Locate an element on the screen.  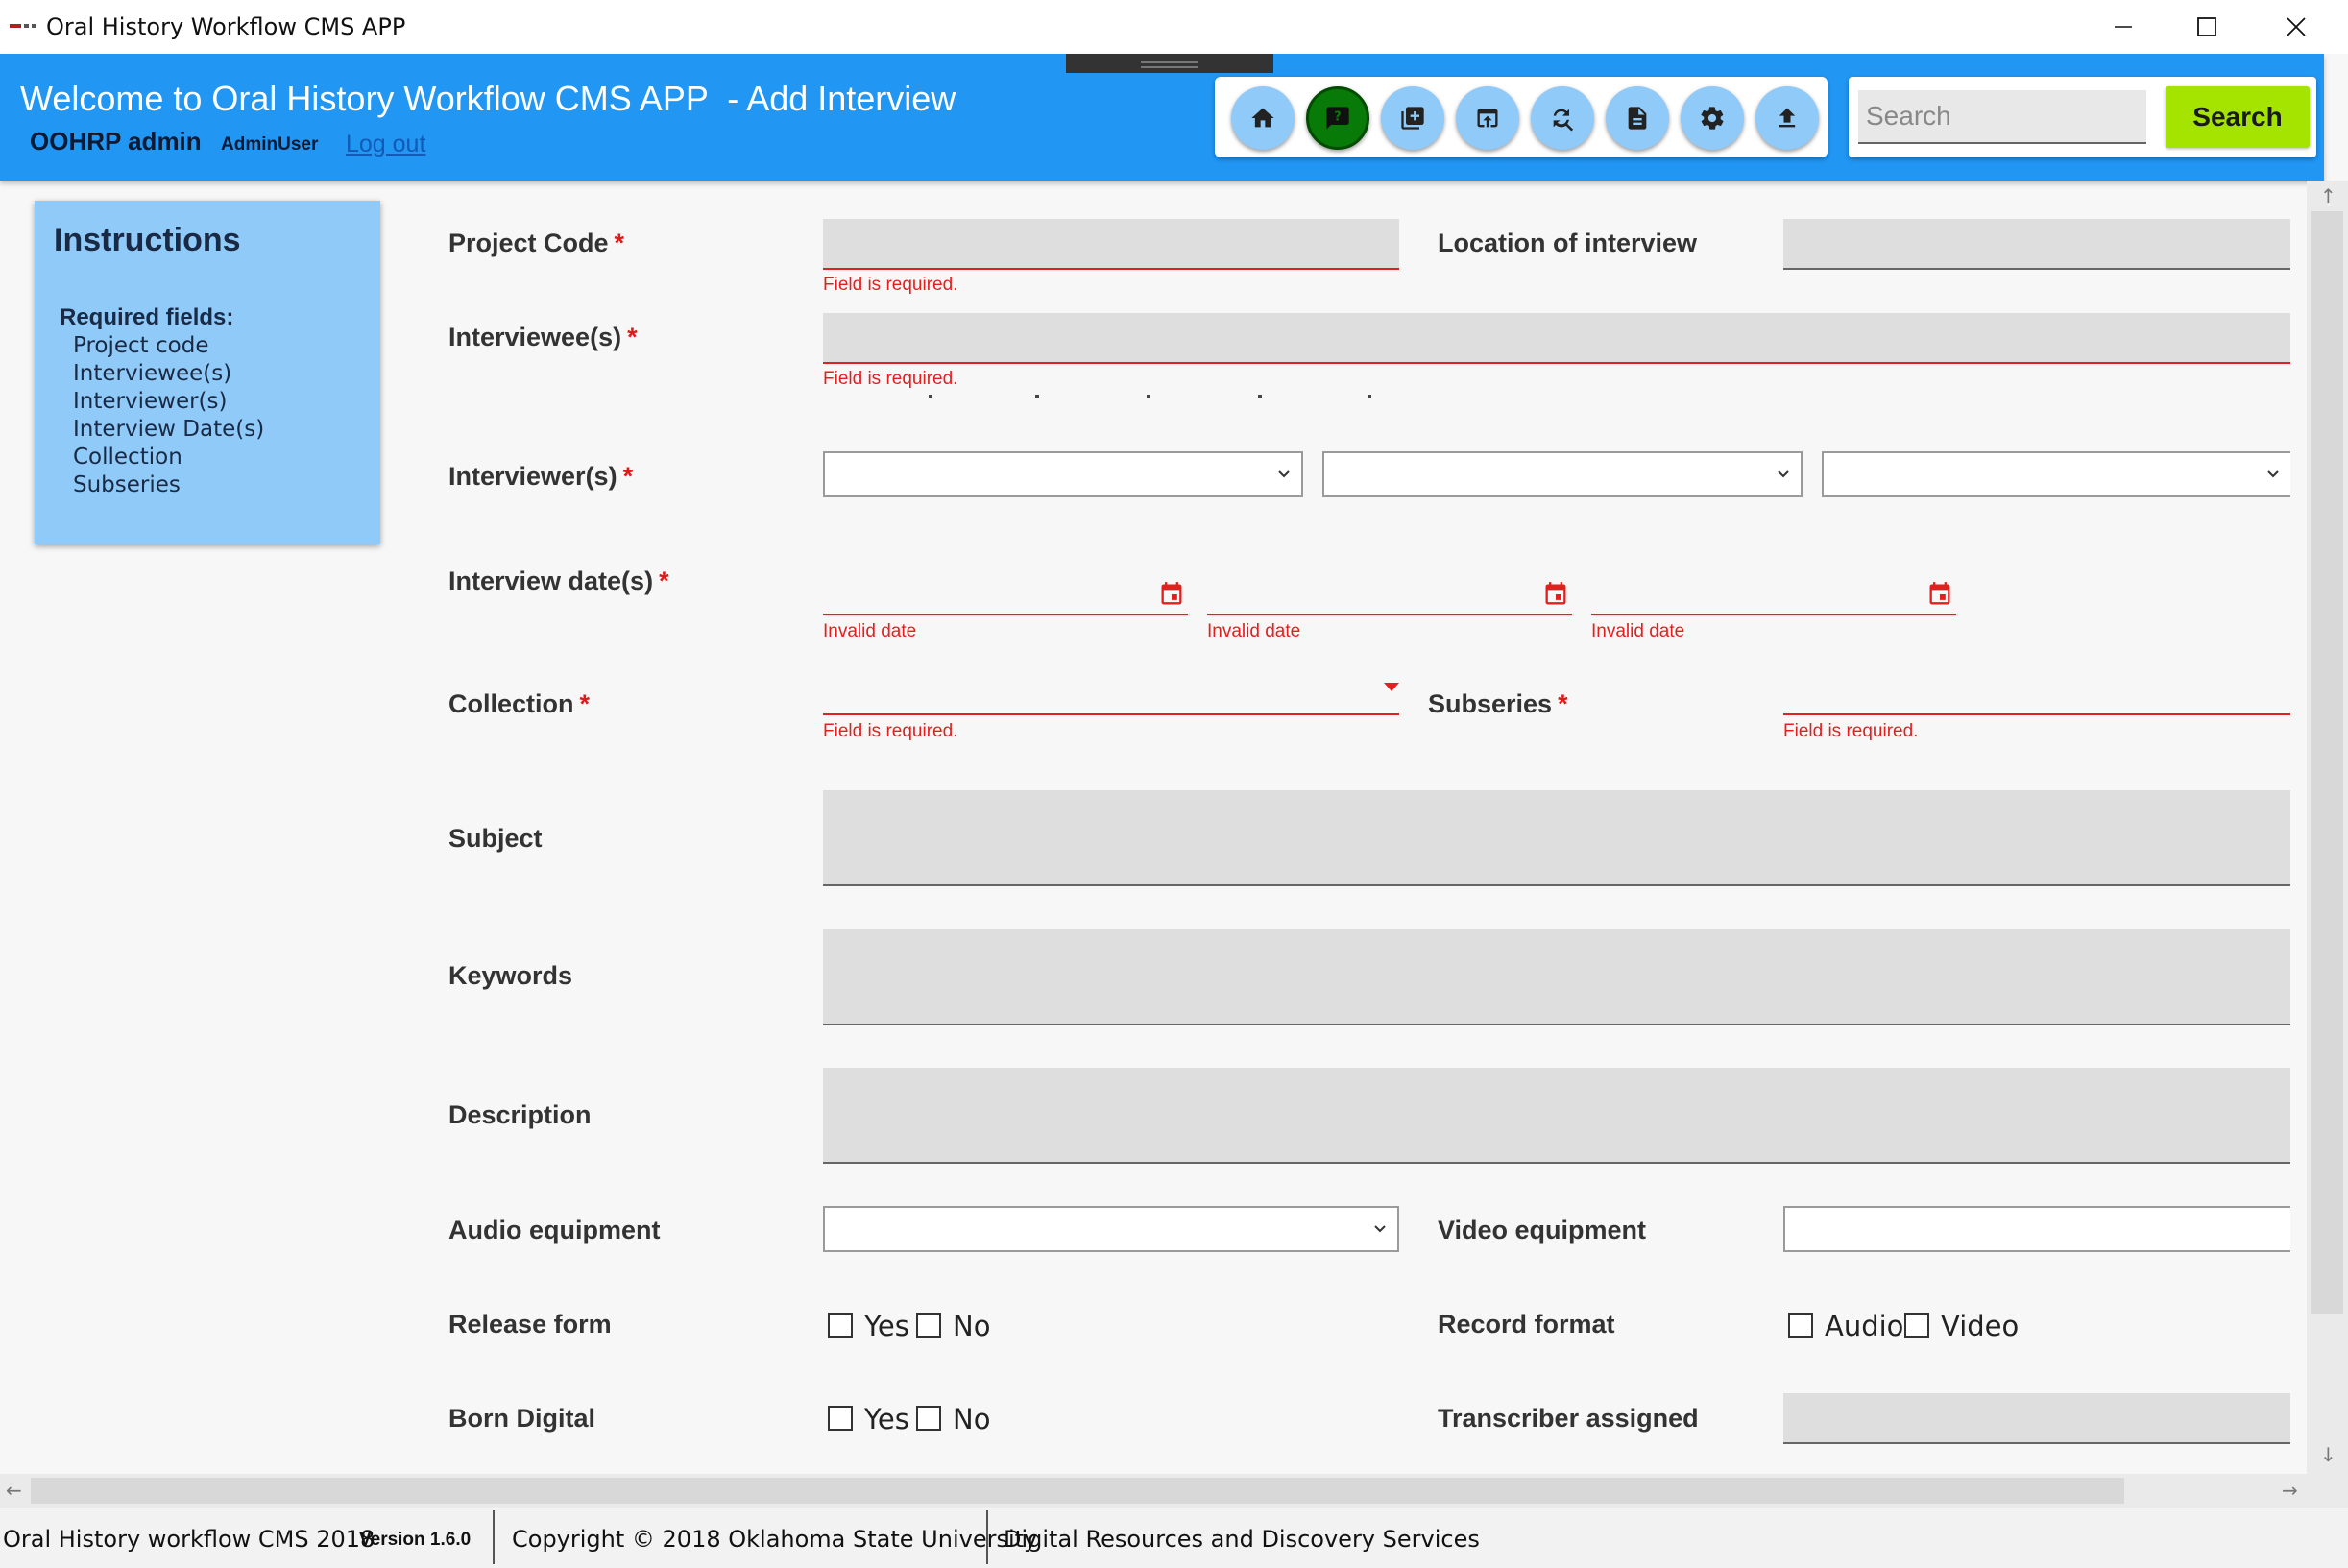
feedback-icon: ? is located at coordinates (1337, 118).